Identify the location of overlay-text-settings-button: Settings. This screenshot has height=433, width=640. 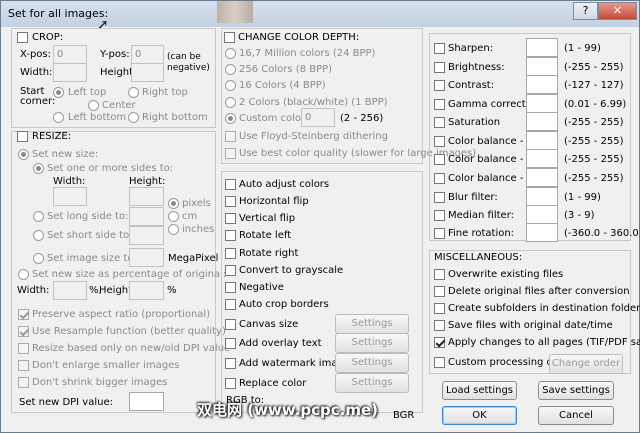
(372, 343).